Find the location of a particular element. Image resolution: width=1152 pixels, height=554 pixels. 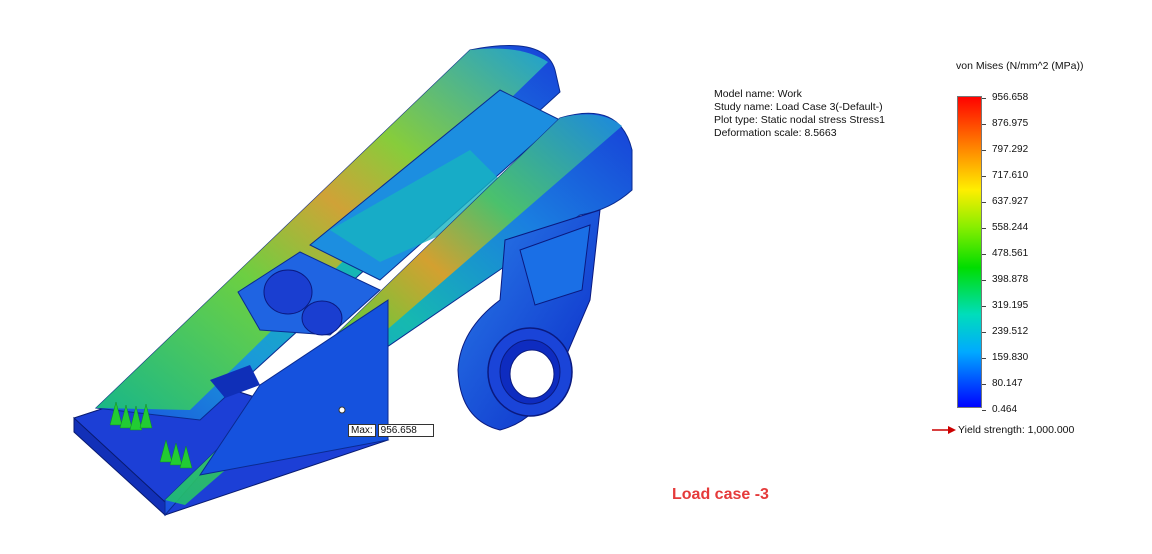

plot-type: Plot type: Static nodal stress Stress1 is located at coordinates (799, 120).